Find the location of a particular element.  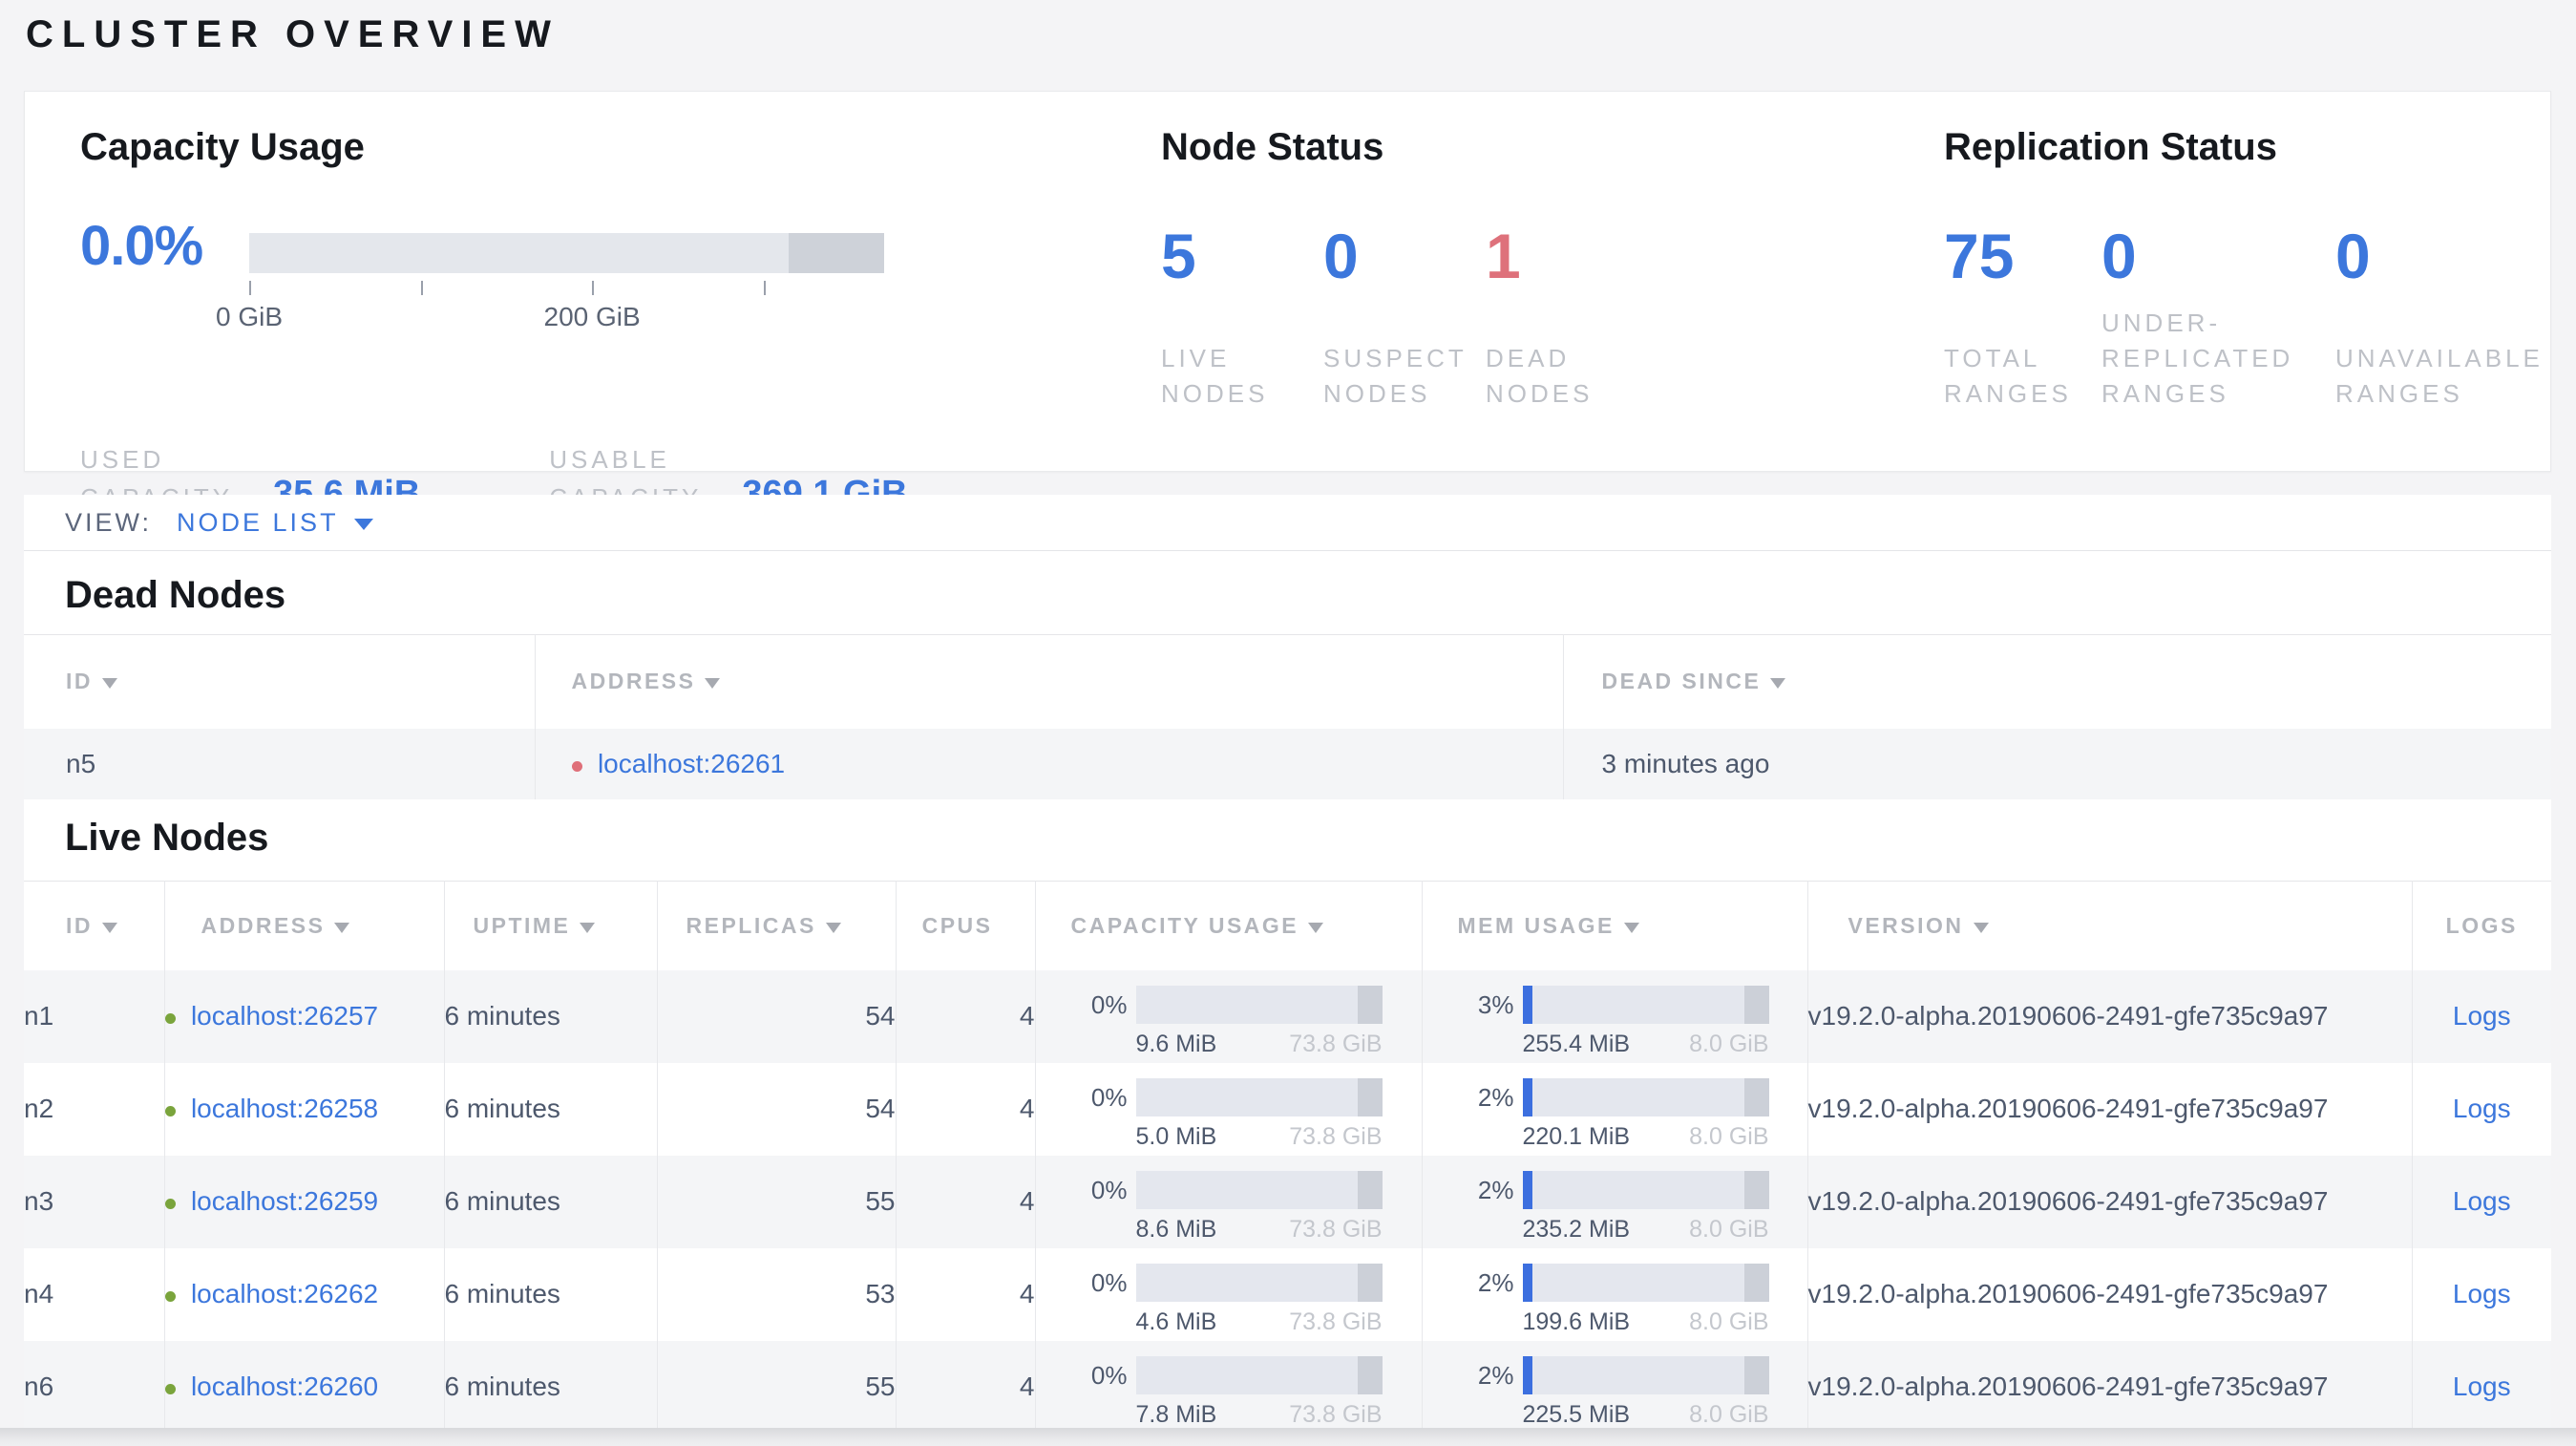

axis-tick is located at coordinates (421, 288).